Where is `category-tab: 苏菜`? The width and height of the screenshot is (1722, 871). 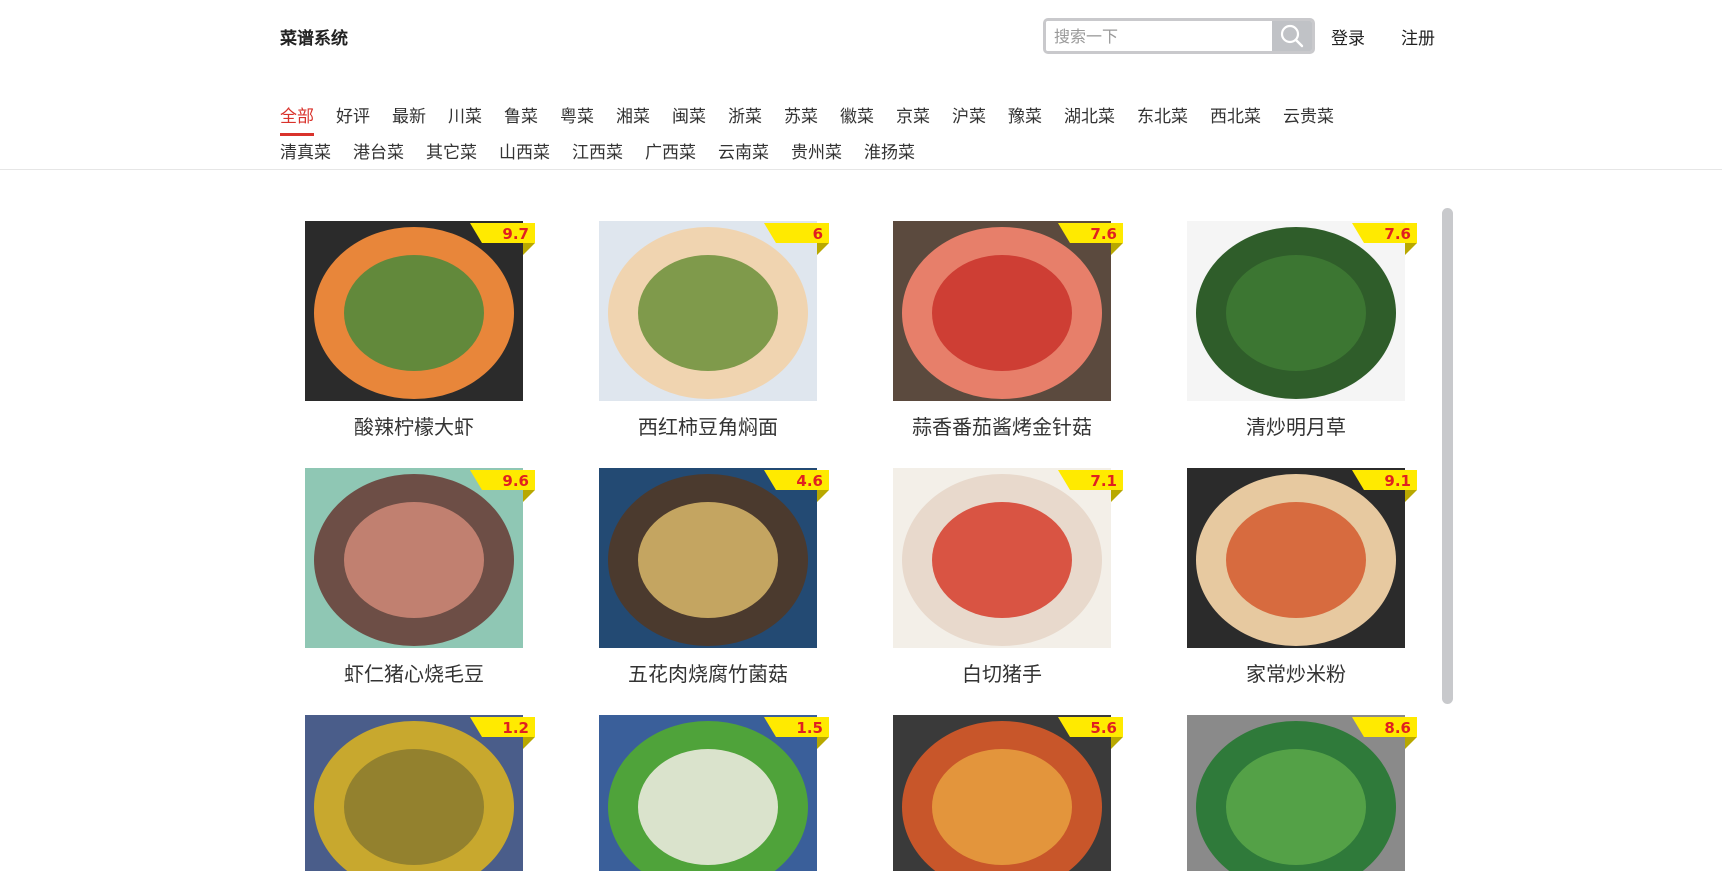
category-tab: 苏菜 is located at coordinates (801, 117).